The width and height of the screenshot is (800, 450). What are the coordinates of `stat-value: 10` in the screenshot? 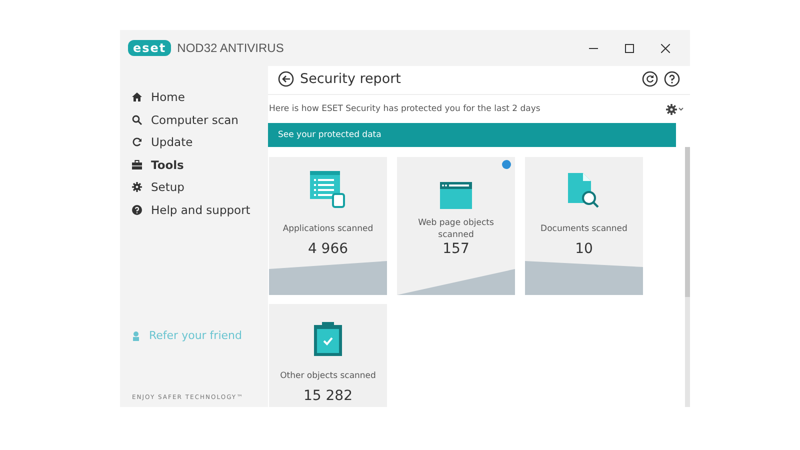 It's located at (584, 249).